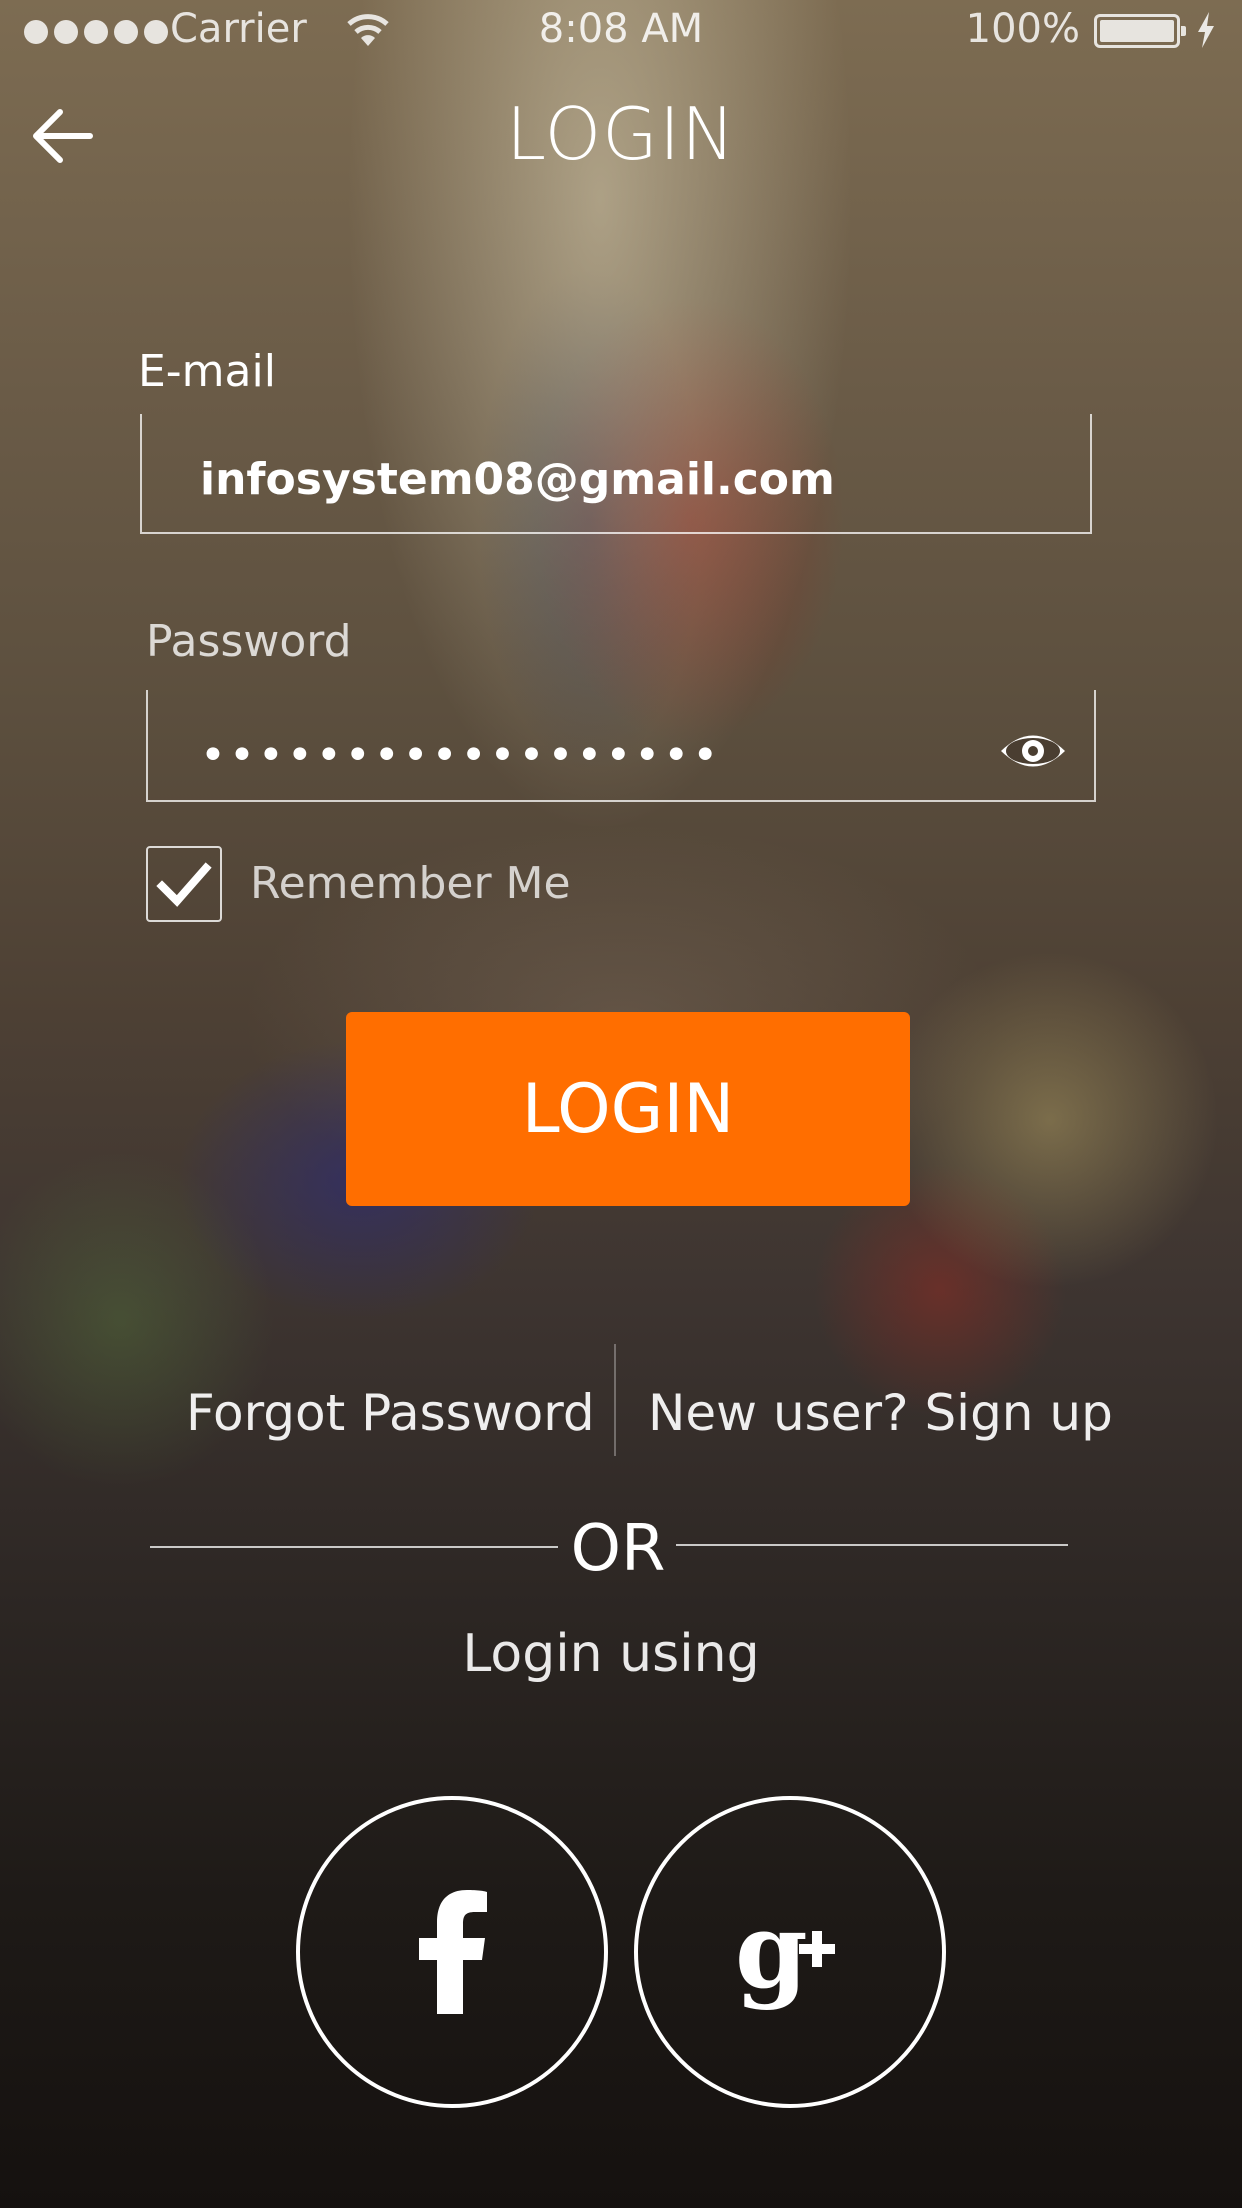 The height and width of the screenshot is (2208, 1242). Describe the element at coordinates (460, 755) in the screenshot. I see `password-value: ••••••••••••••••••` at that location.